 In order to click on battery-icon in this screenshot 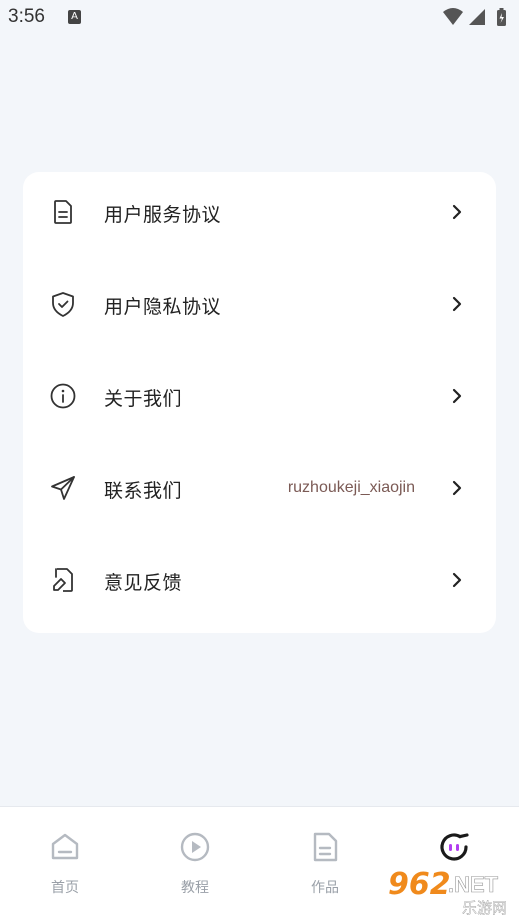, I will do `click(501, 17)`.